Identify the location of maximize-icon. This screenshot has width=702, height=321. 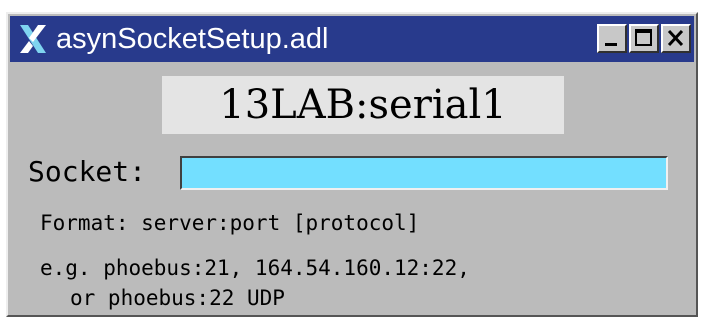
(643, 37).